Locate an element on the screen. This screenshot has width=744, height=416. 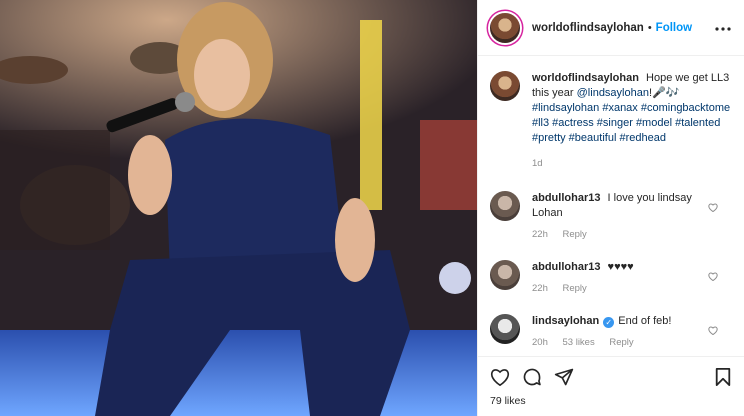
share-icon is located at coordinates (564, 377).